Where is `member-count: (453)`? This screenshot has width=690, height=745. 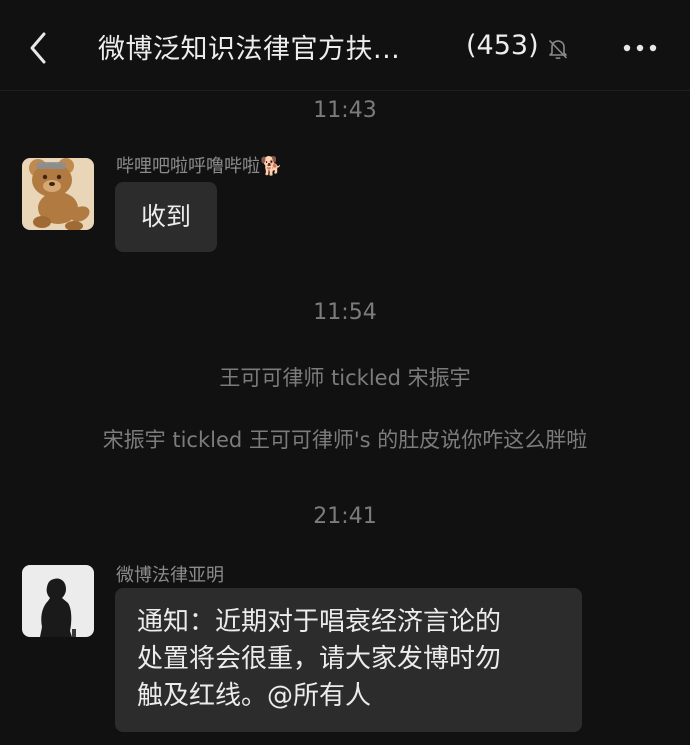 member-count: (453) is located at coordinates (502, 45).